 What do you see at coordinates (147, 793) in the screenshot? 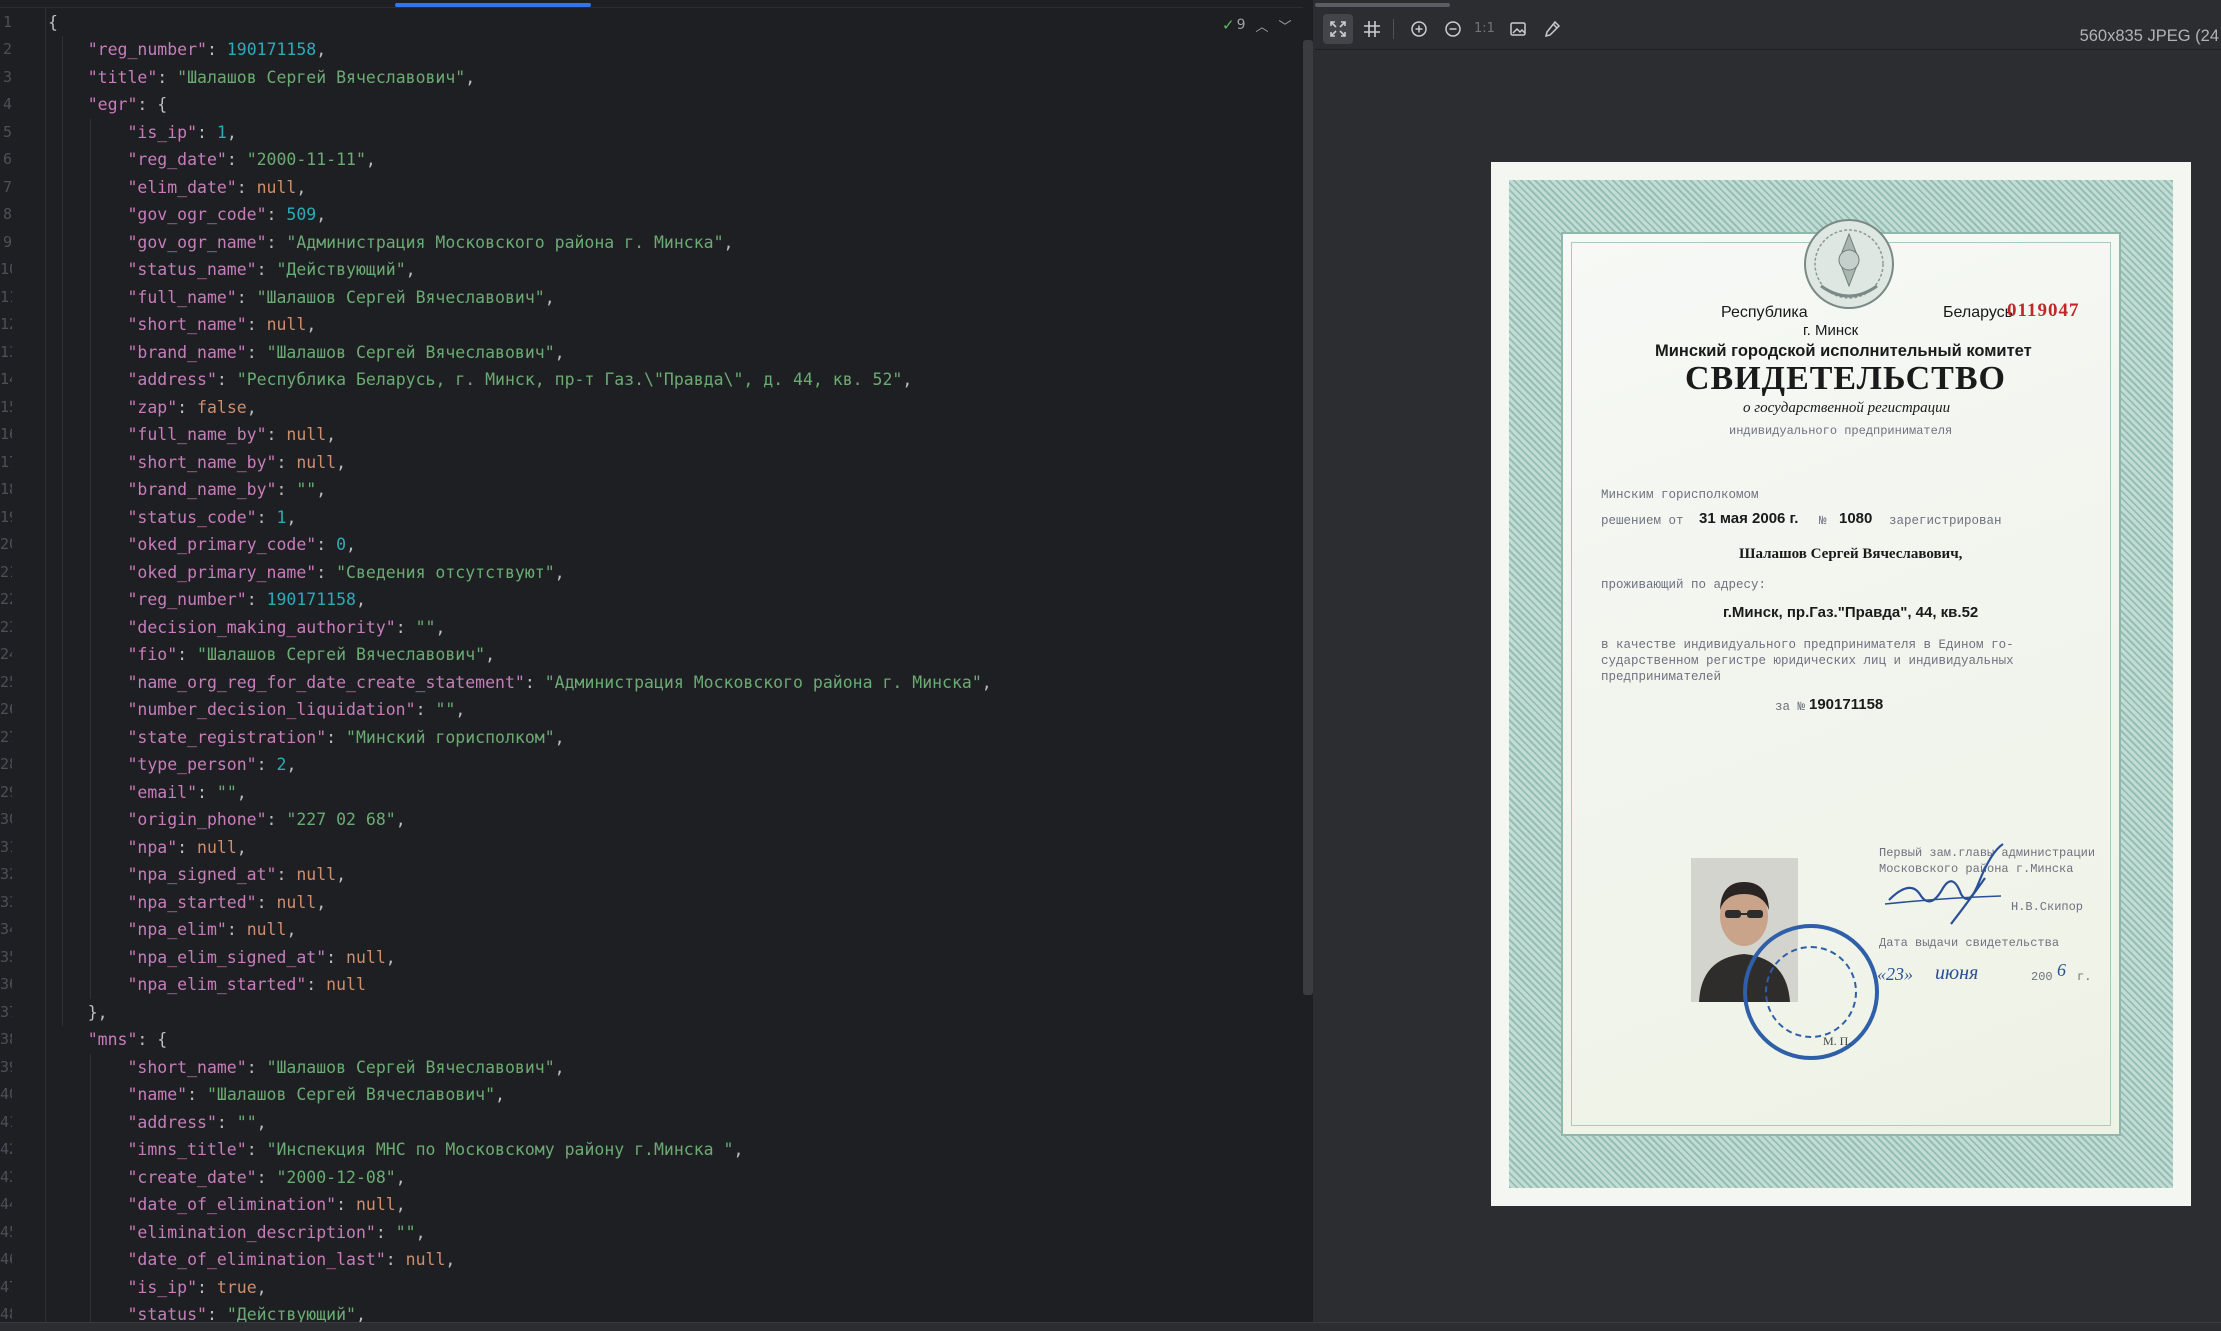
I see `code-line: "email": "",` at bounding box center [147, 793].